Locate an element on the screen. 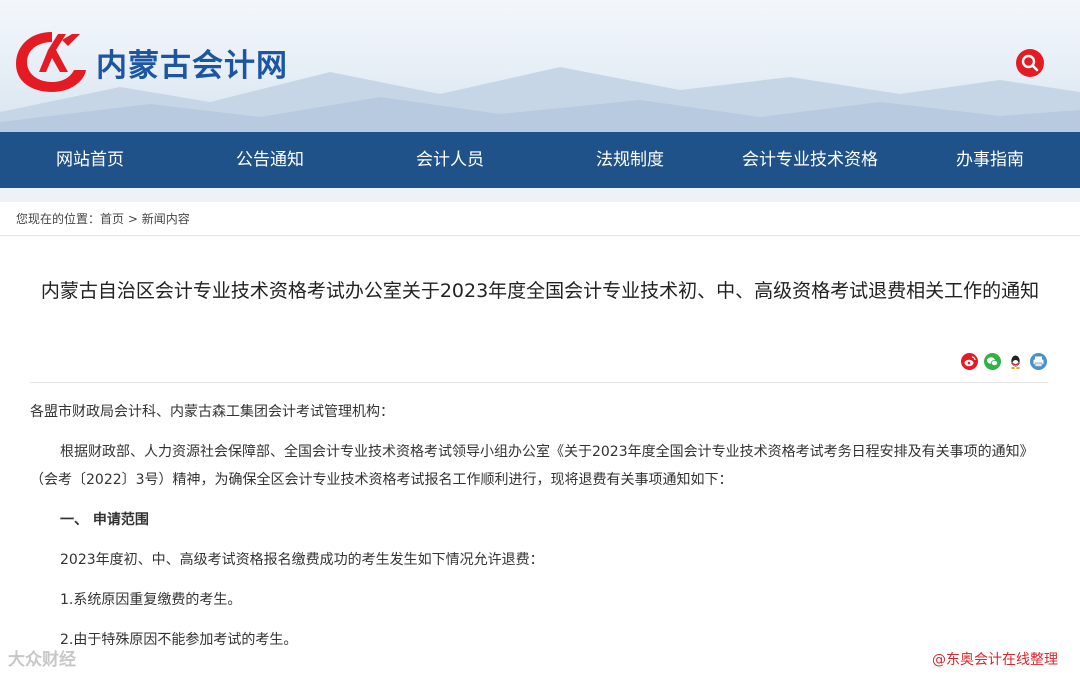 This screenshot has width=1080, height=679. site-name: 内蒙古会计网 is located at coordinates (192, 62).